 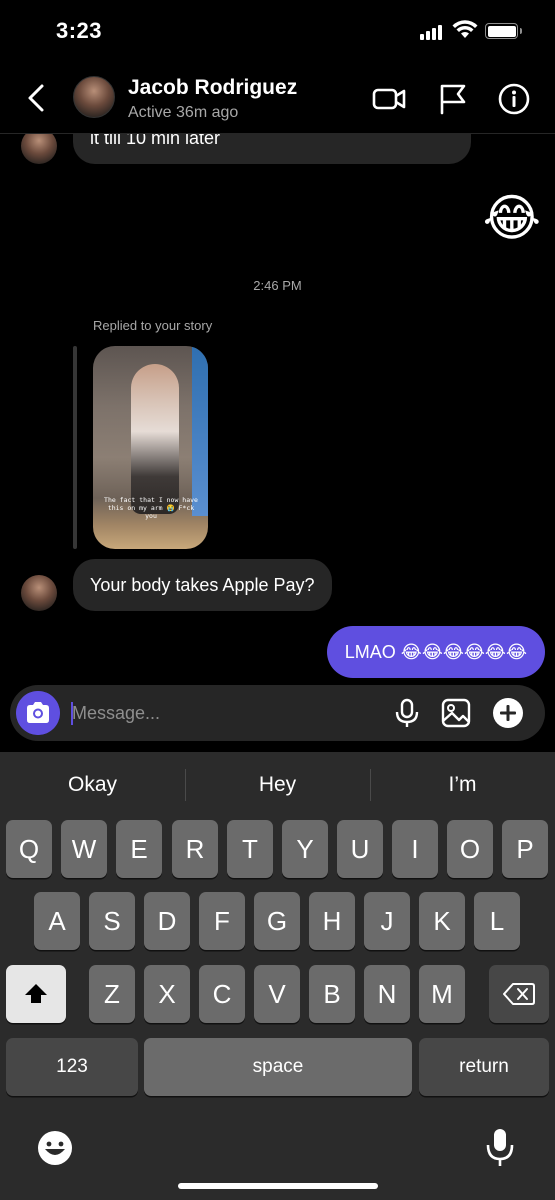 What do you see at coordinates (38, 713) in the screenshot?
I see `camera-icon` at bounding box center [38, 713].